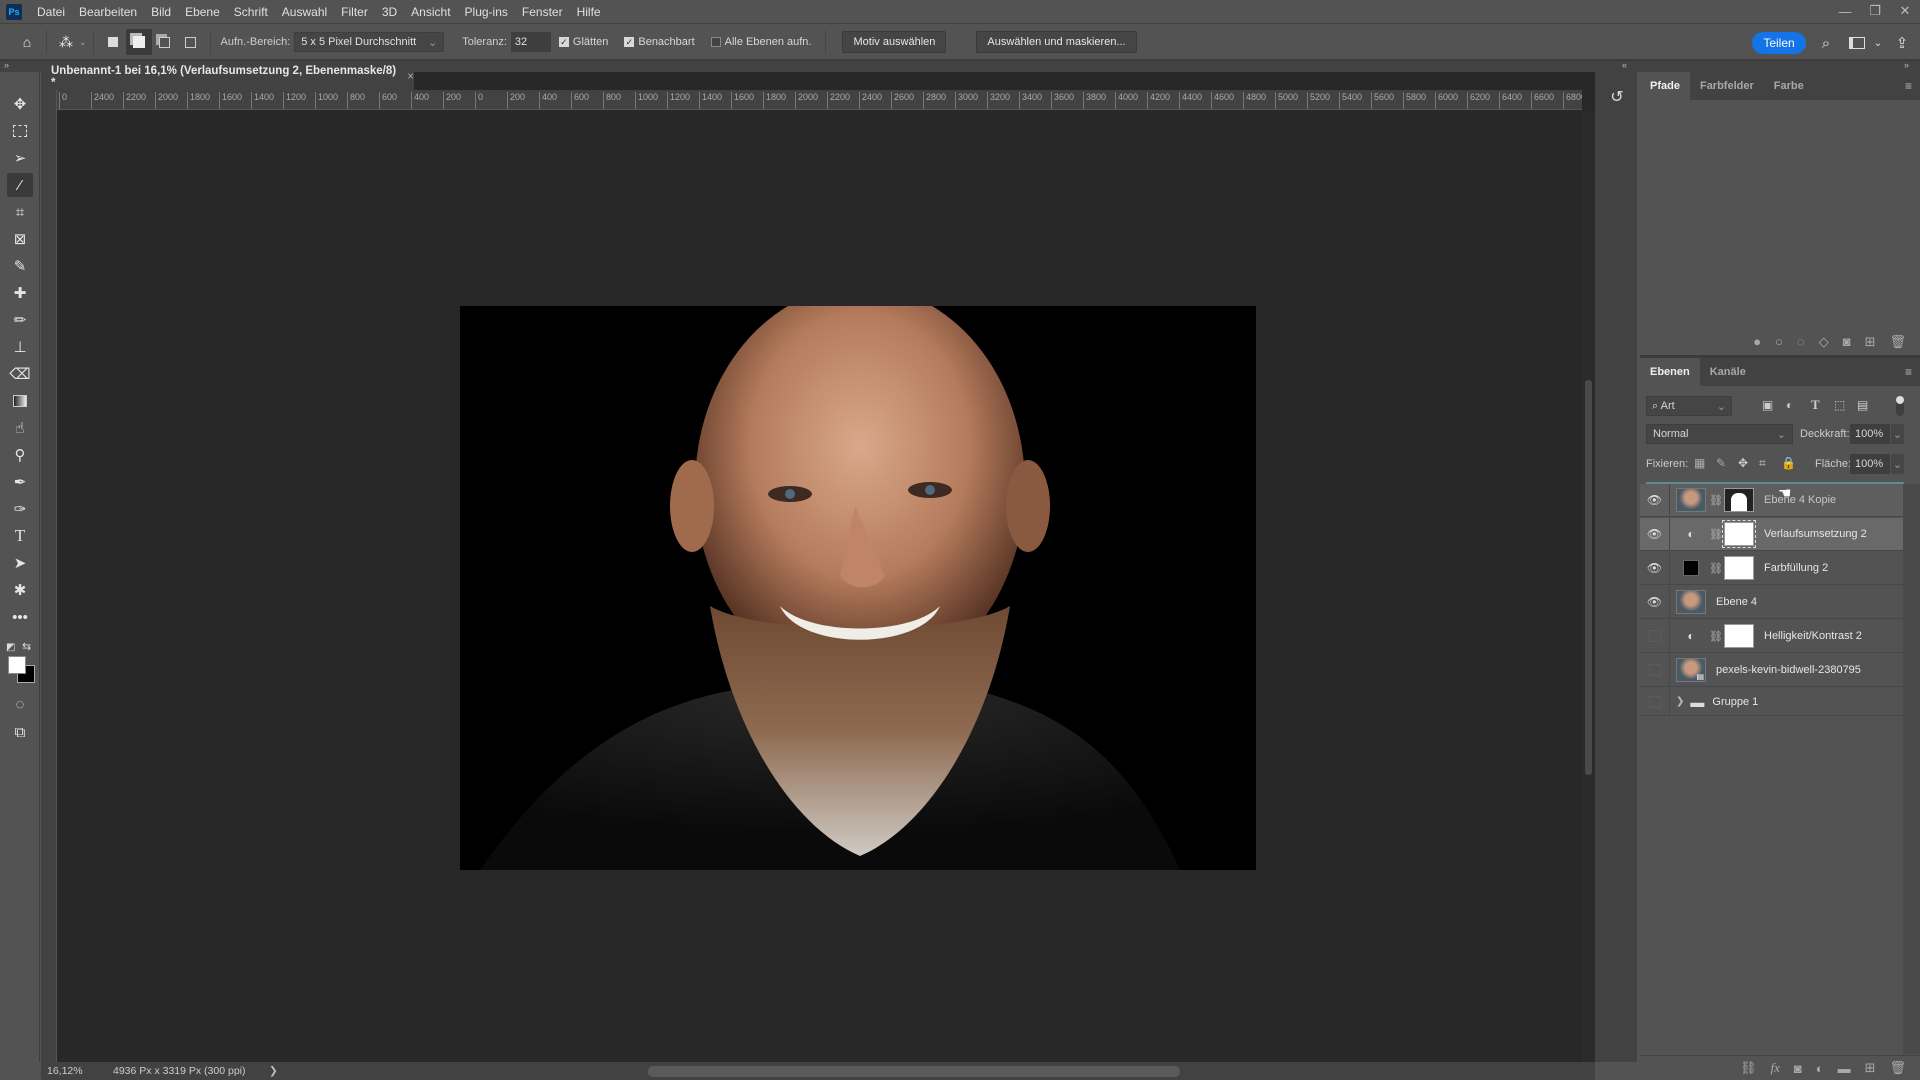 The width and height of the screenshot is (1920, 1080). What do you see at coordinates (113, 42) in the screenshot?
I see `new-selection-icon` at bounding box center [113, 42].